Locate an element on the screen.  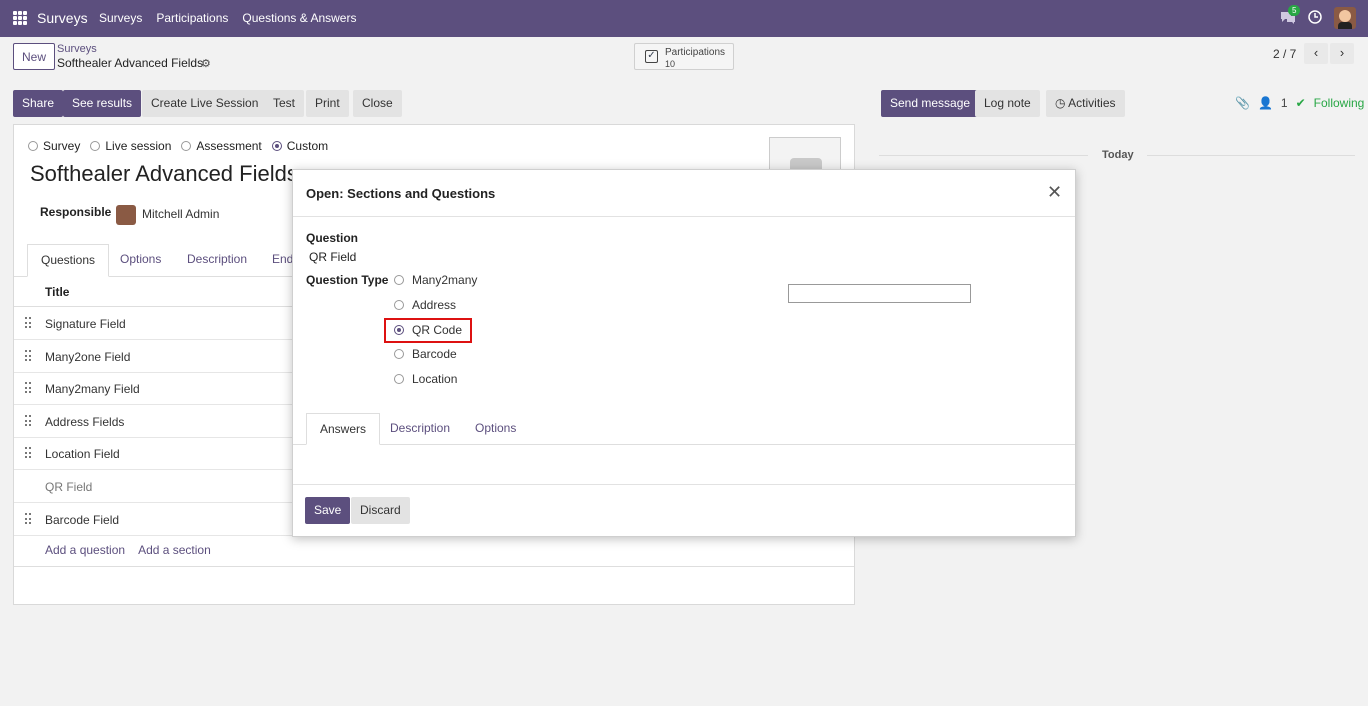
option-address: Address is located at coordinates (425, 305).